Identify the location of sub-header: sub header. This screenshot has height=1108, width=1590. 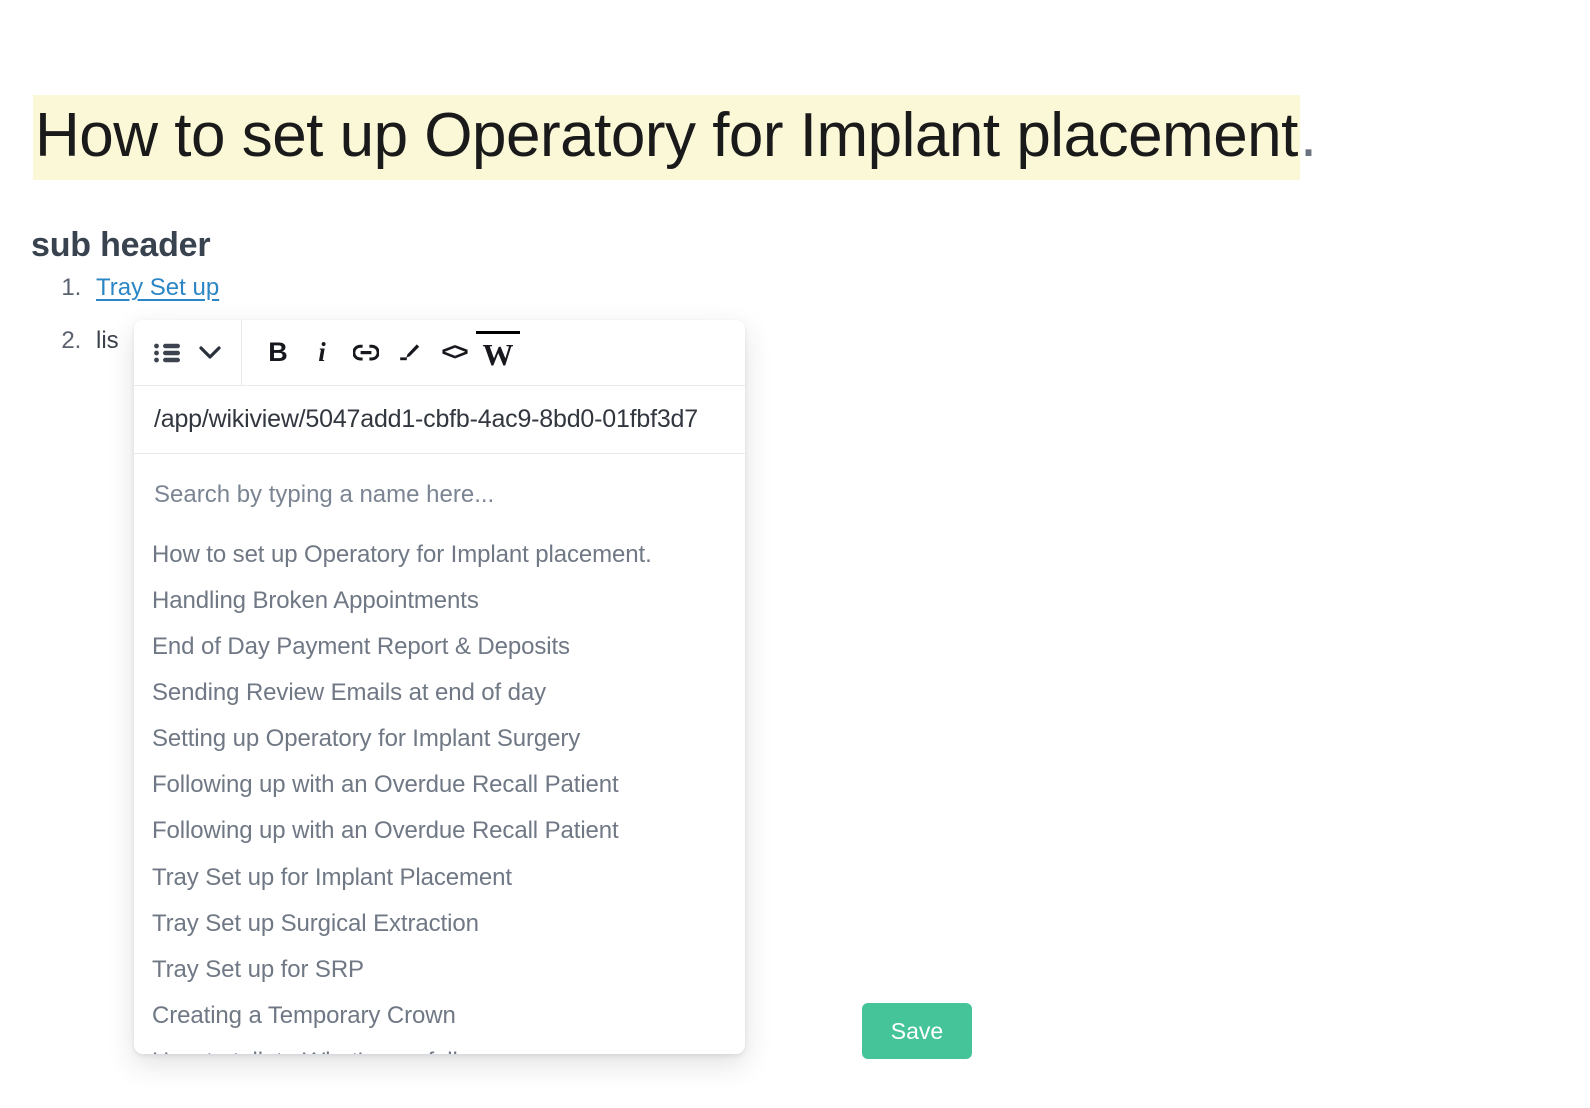
(121, 245).